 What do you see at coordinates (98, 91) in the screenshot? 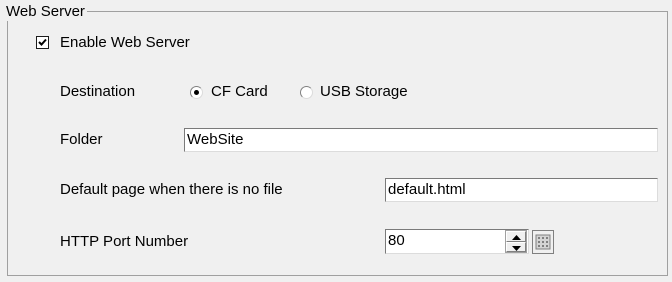
I see `destination-label: Destination` at bounding box center [98, 91].